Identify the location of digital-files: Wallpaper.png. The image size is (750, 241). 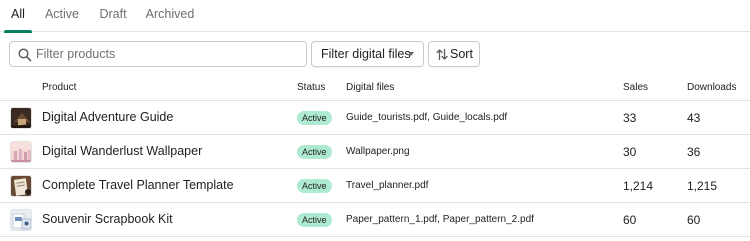
(378, 151).